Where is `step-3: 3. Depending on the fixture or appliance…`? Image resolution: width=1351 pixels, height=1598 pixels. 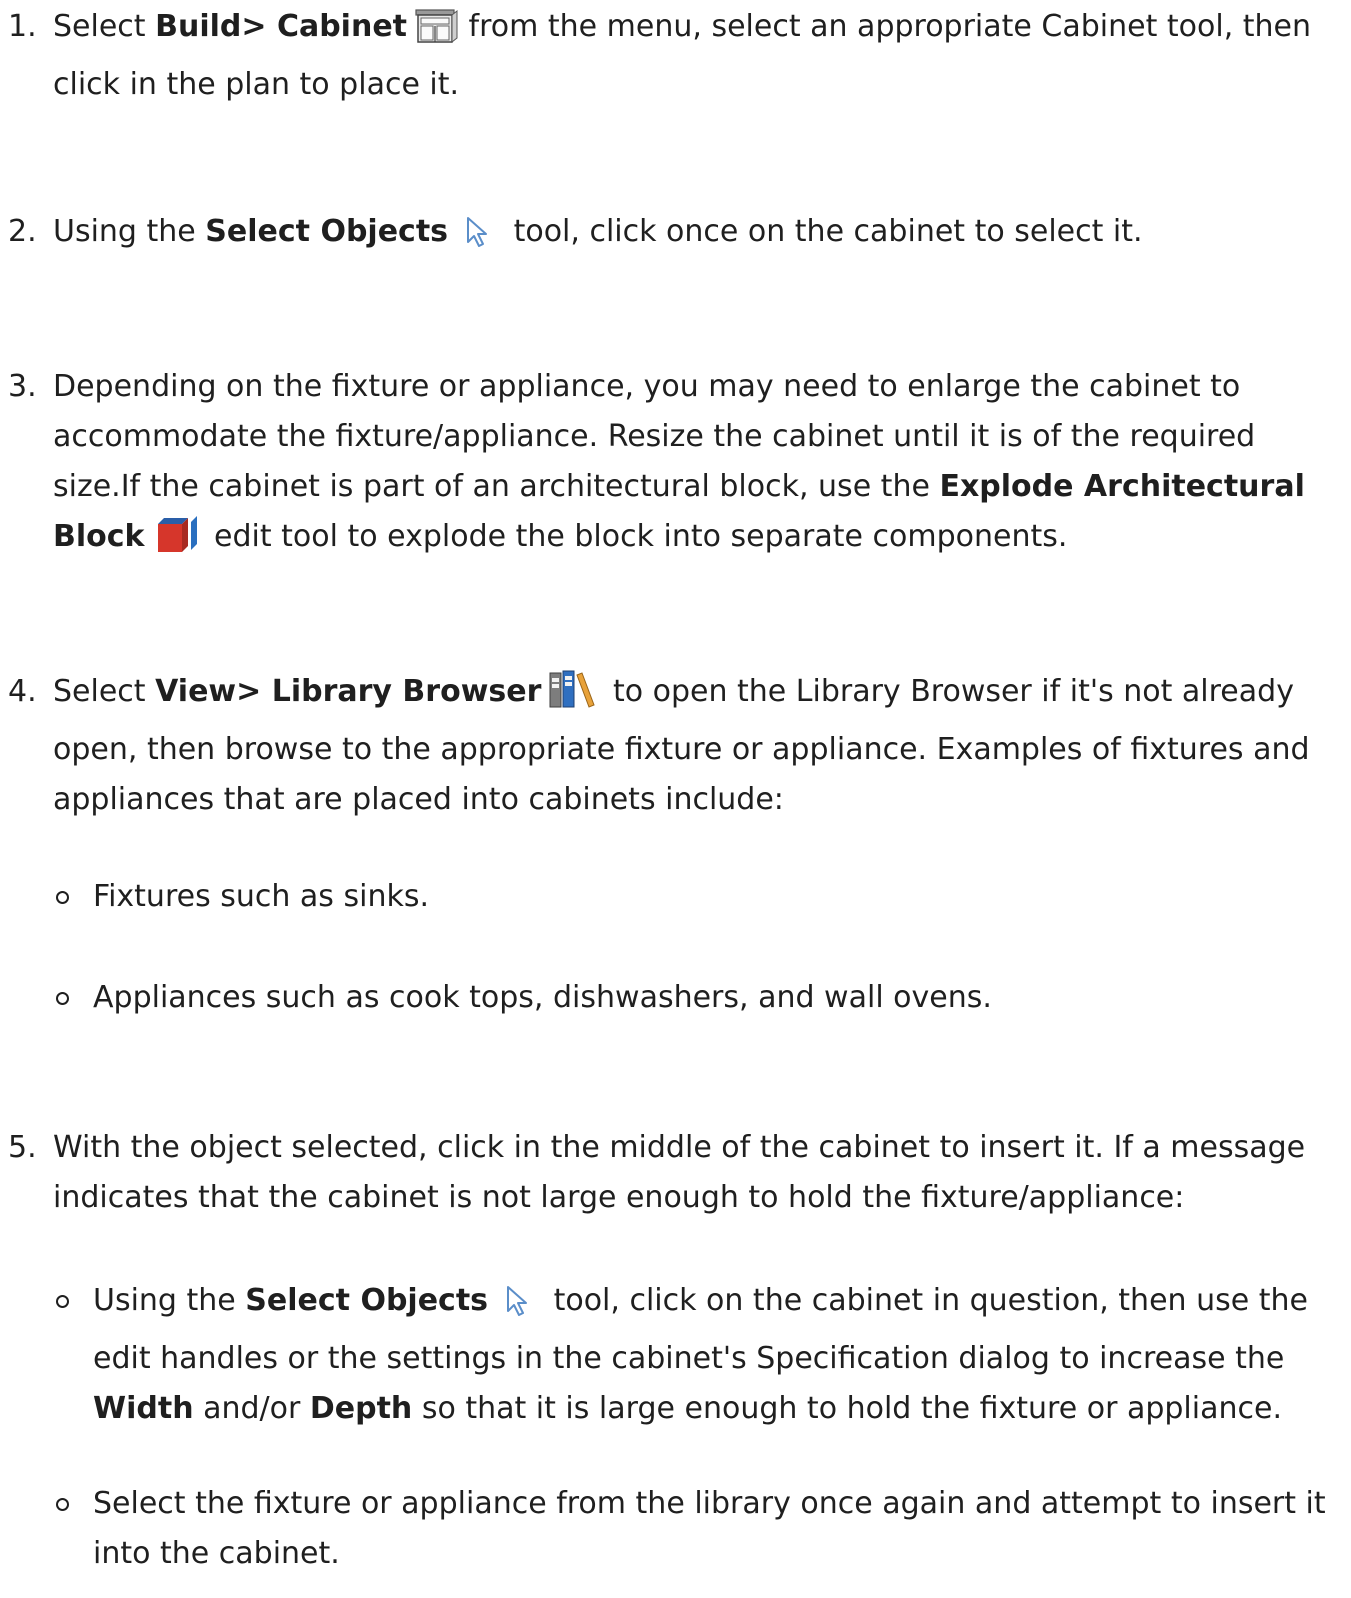
step-3: 3. Depending on the fixture or appliance… is located at coordinates (665, 466).